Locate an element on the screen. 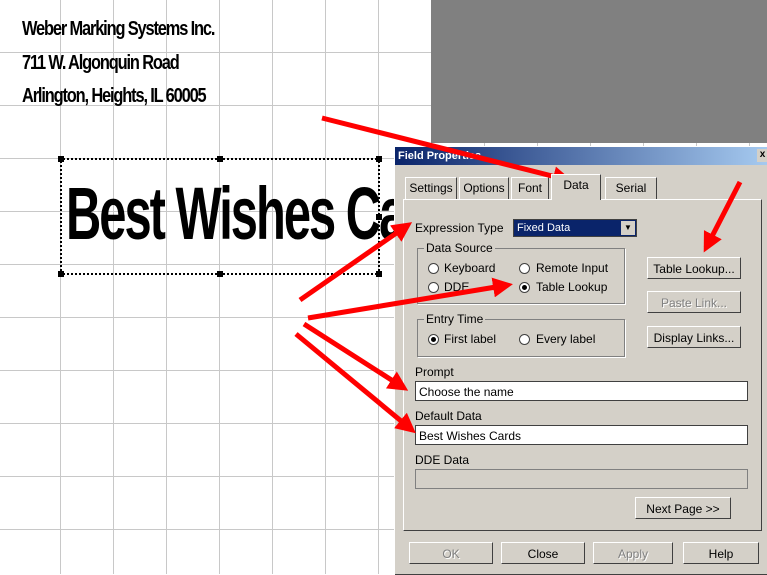 This screenshot has width=767, height=575. resize-handle-top-left is located at coordinates (61, 159).